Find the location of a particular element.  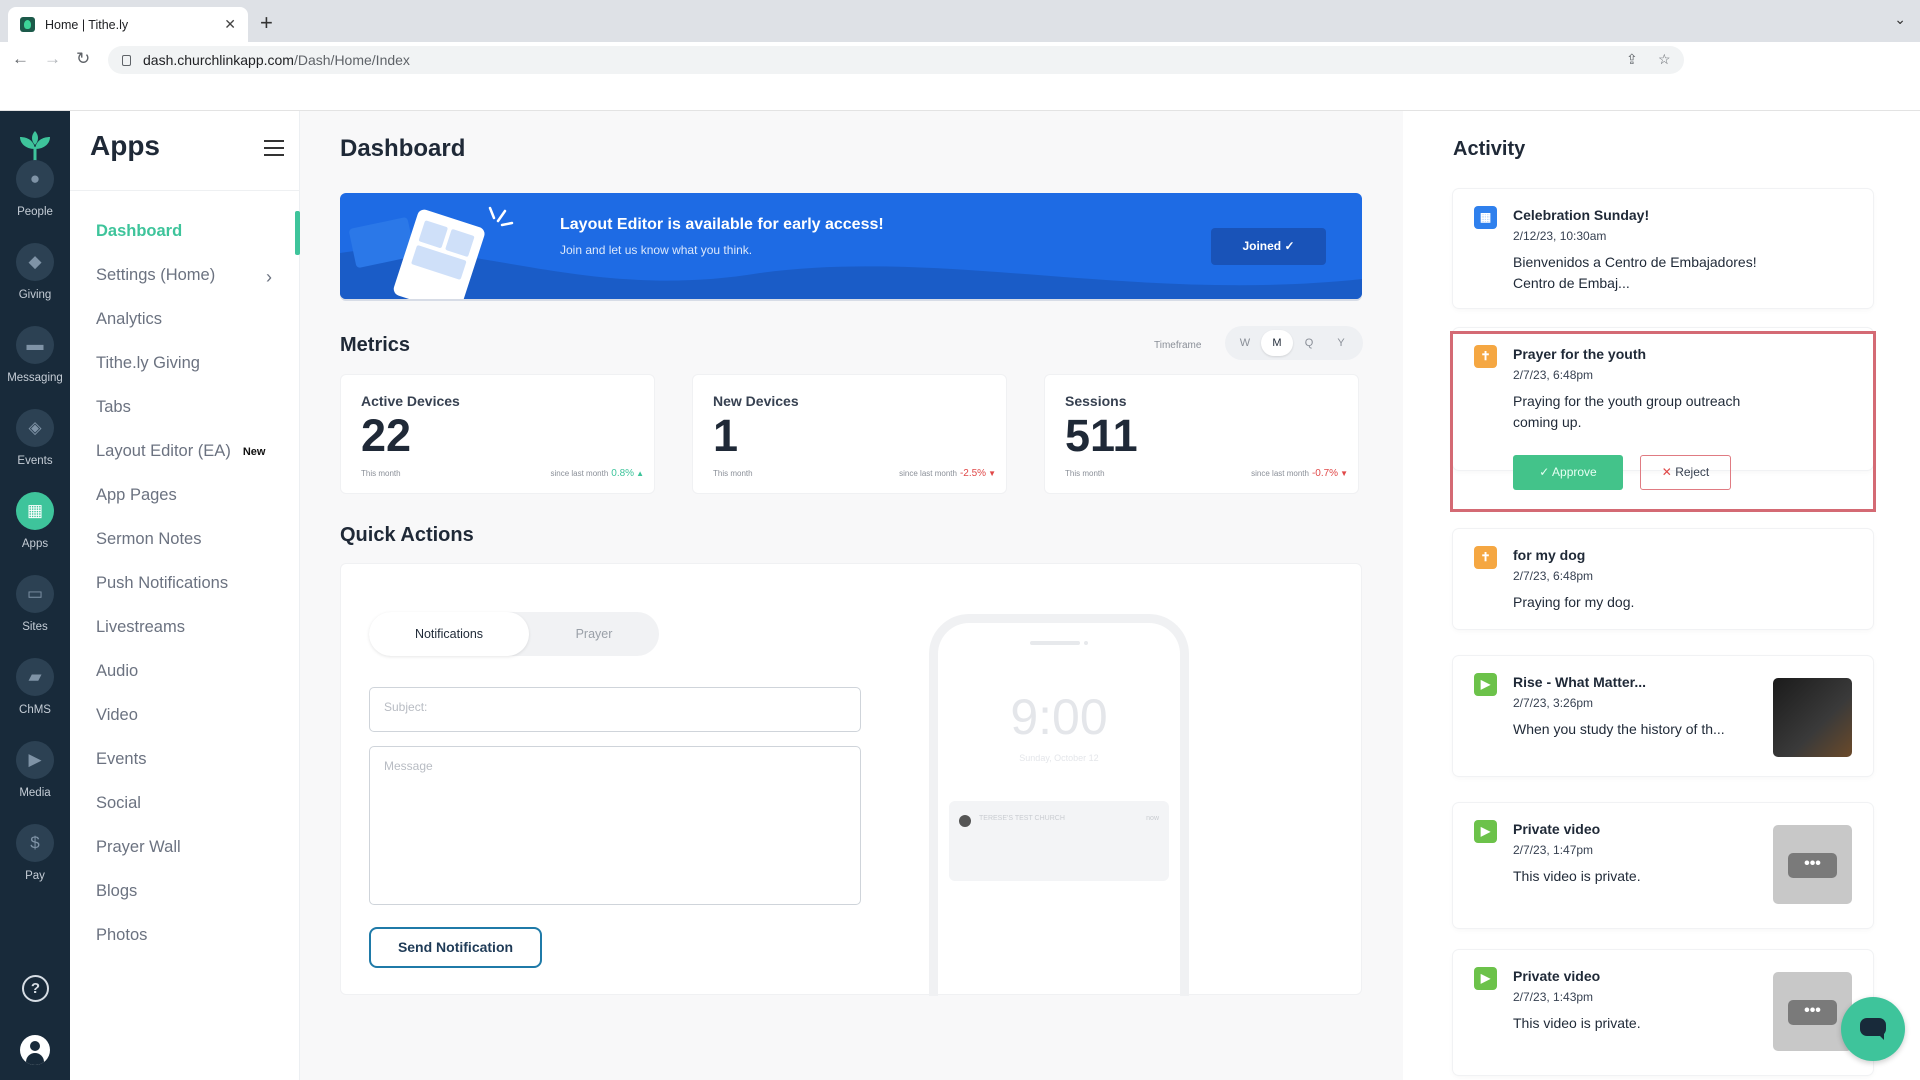

user-avatar-icon is located at coordinates (35, 1050).